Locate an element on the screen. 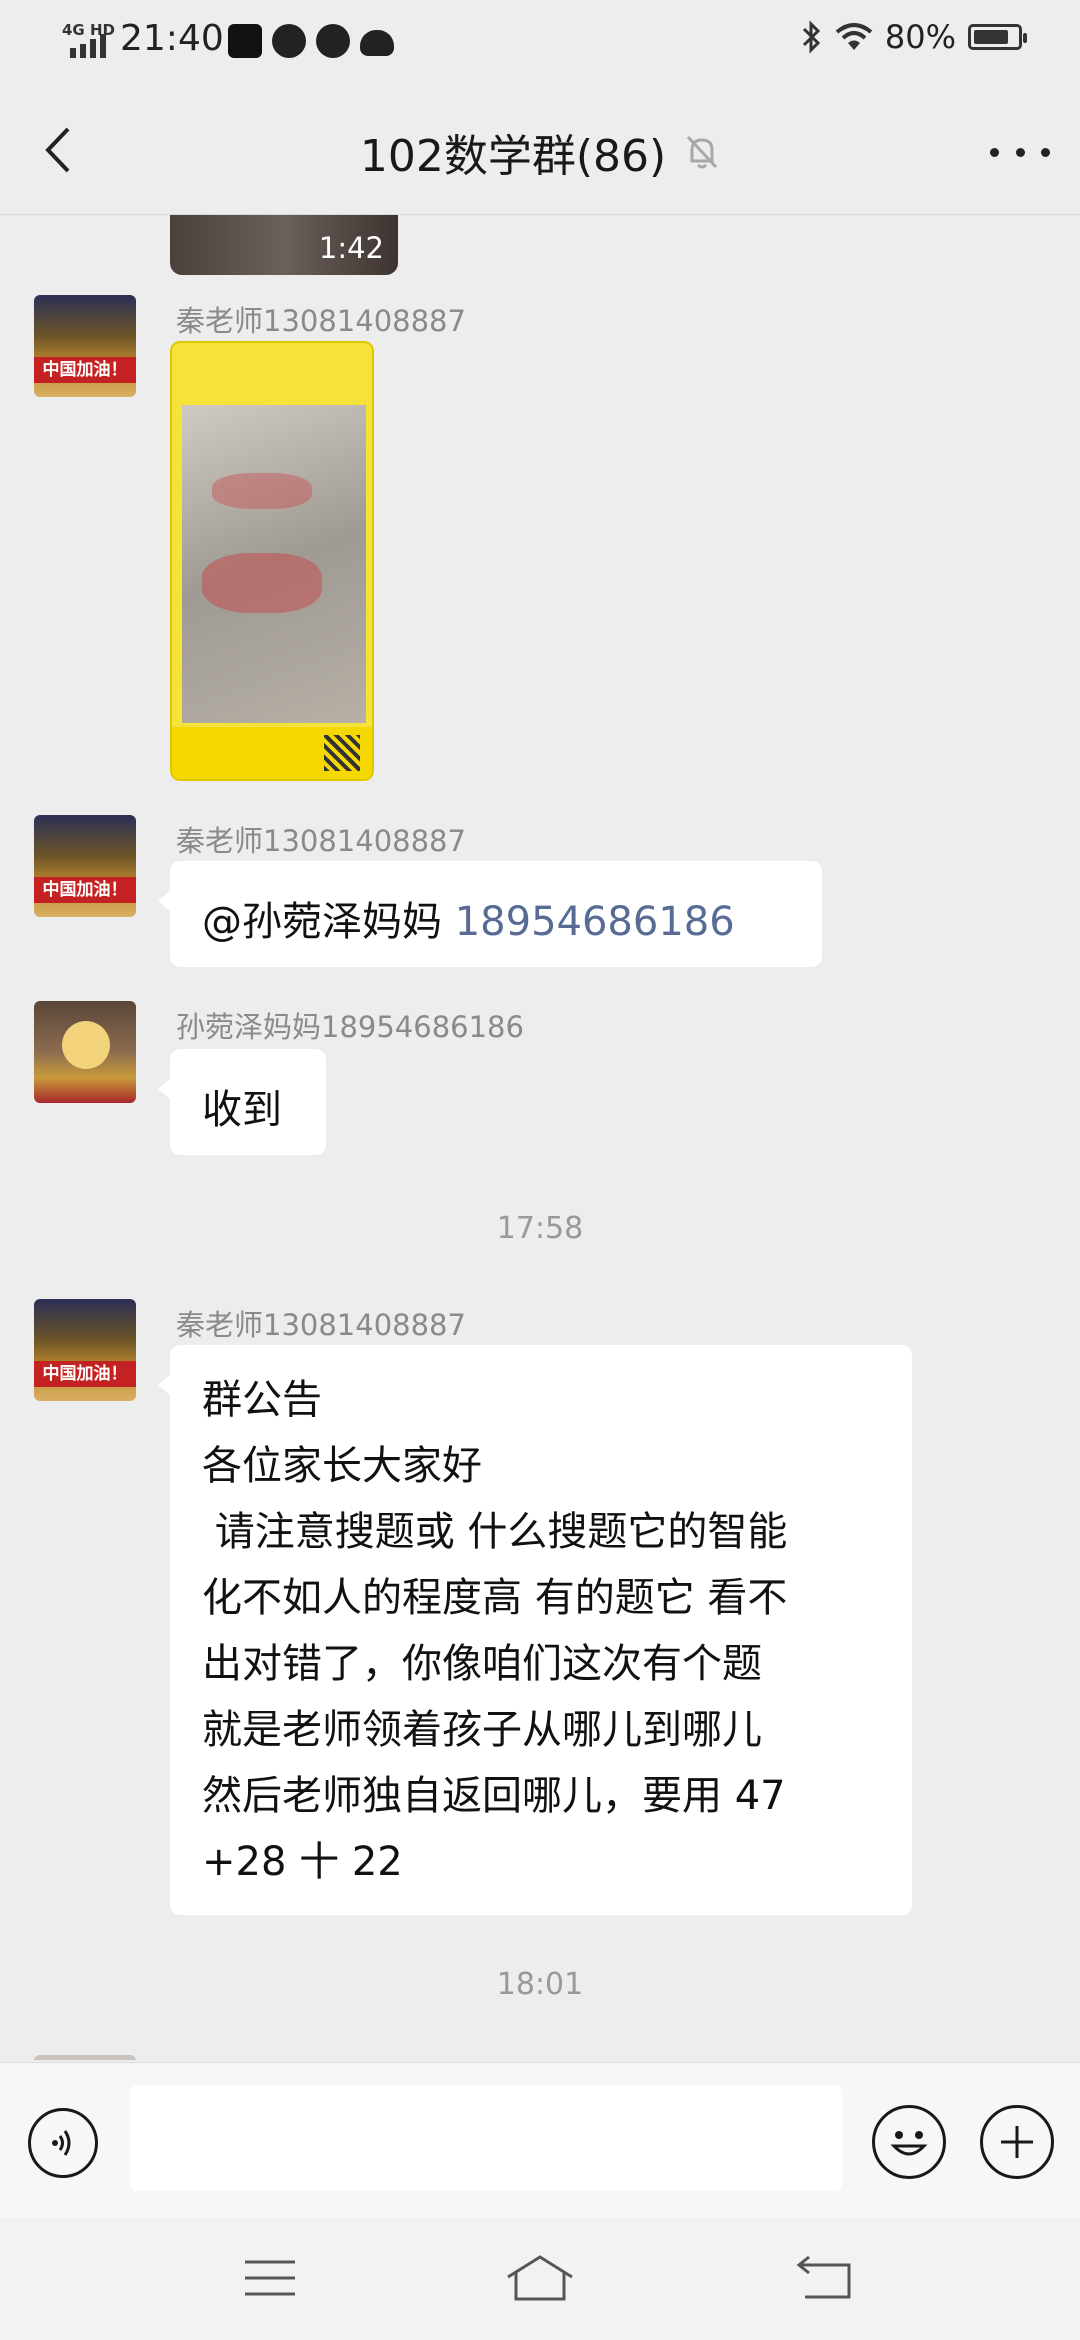 This screenshot has width=1080, height=2340. announcement-line: 请注意搜题或 什么搜题它的智能 is located at coordinates (495, 1532).